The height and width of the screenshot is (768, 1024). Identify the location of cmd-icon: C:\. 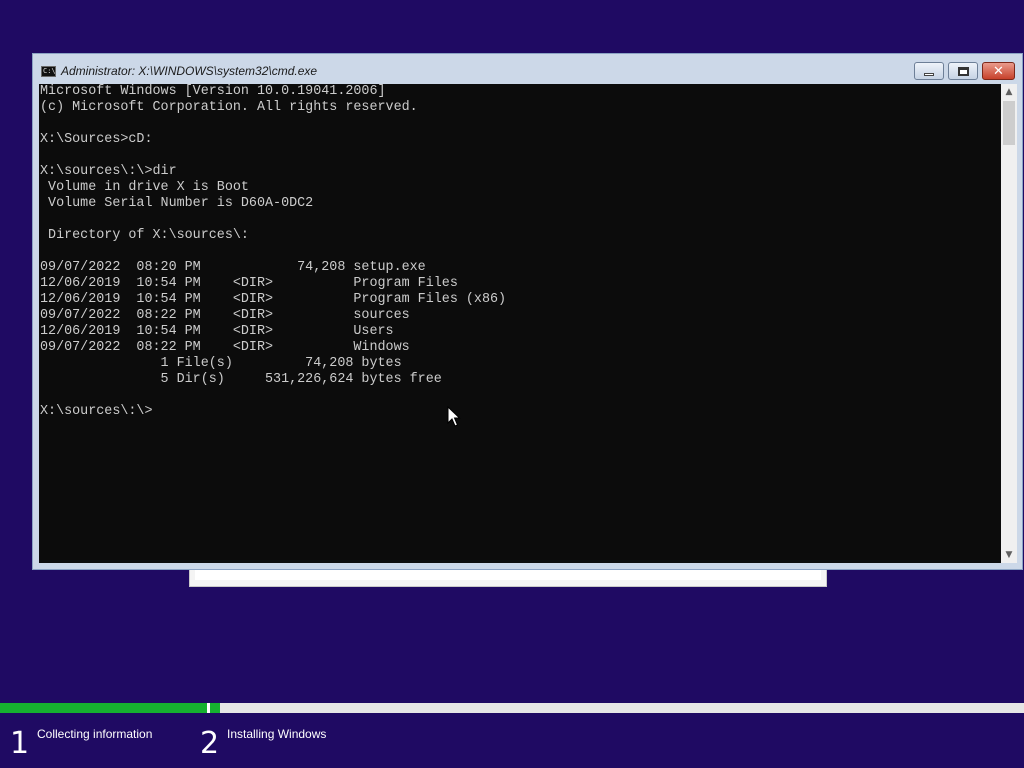
(48, 71).